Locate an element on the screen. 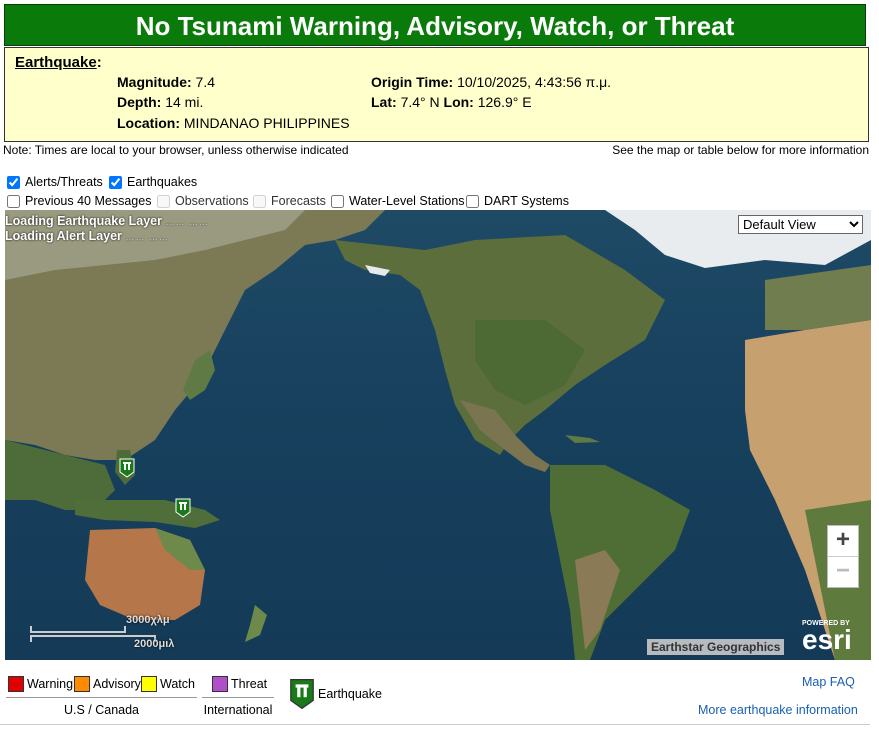 Image resolution: width=879 pixels, height=733 pixels. threat-swatch is located at coordinates (220, 684).